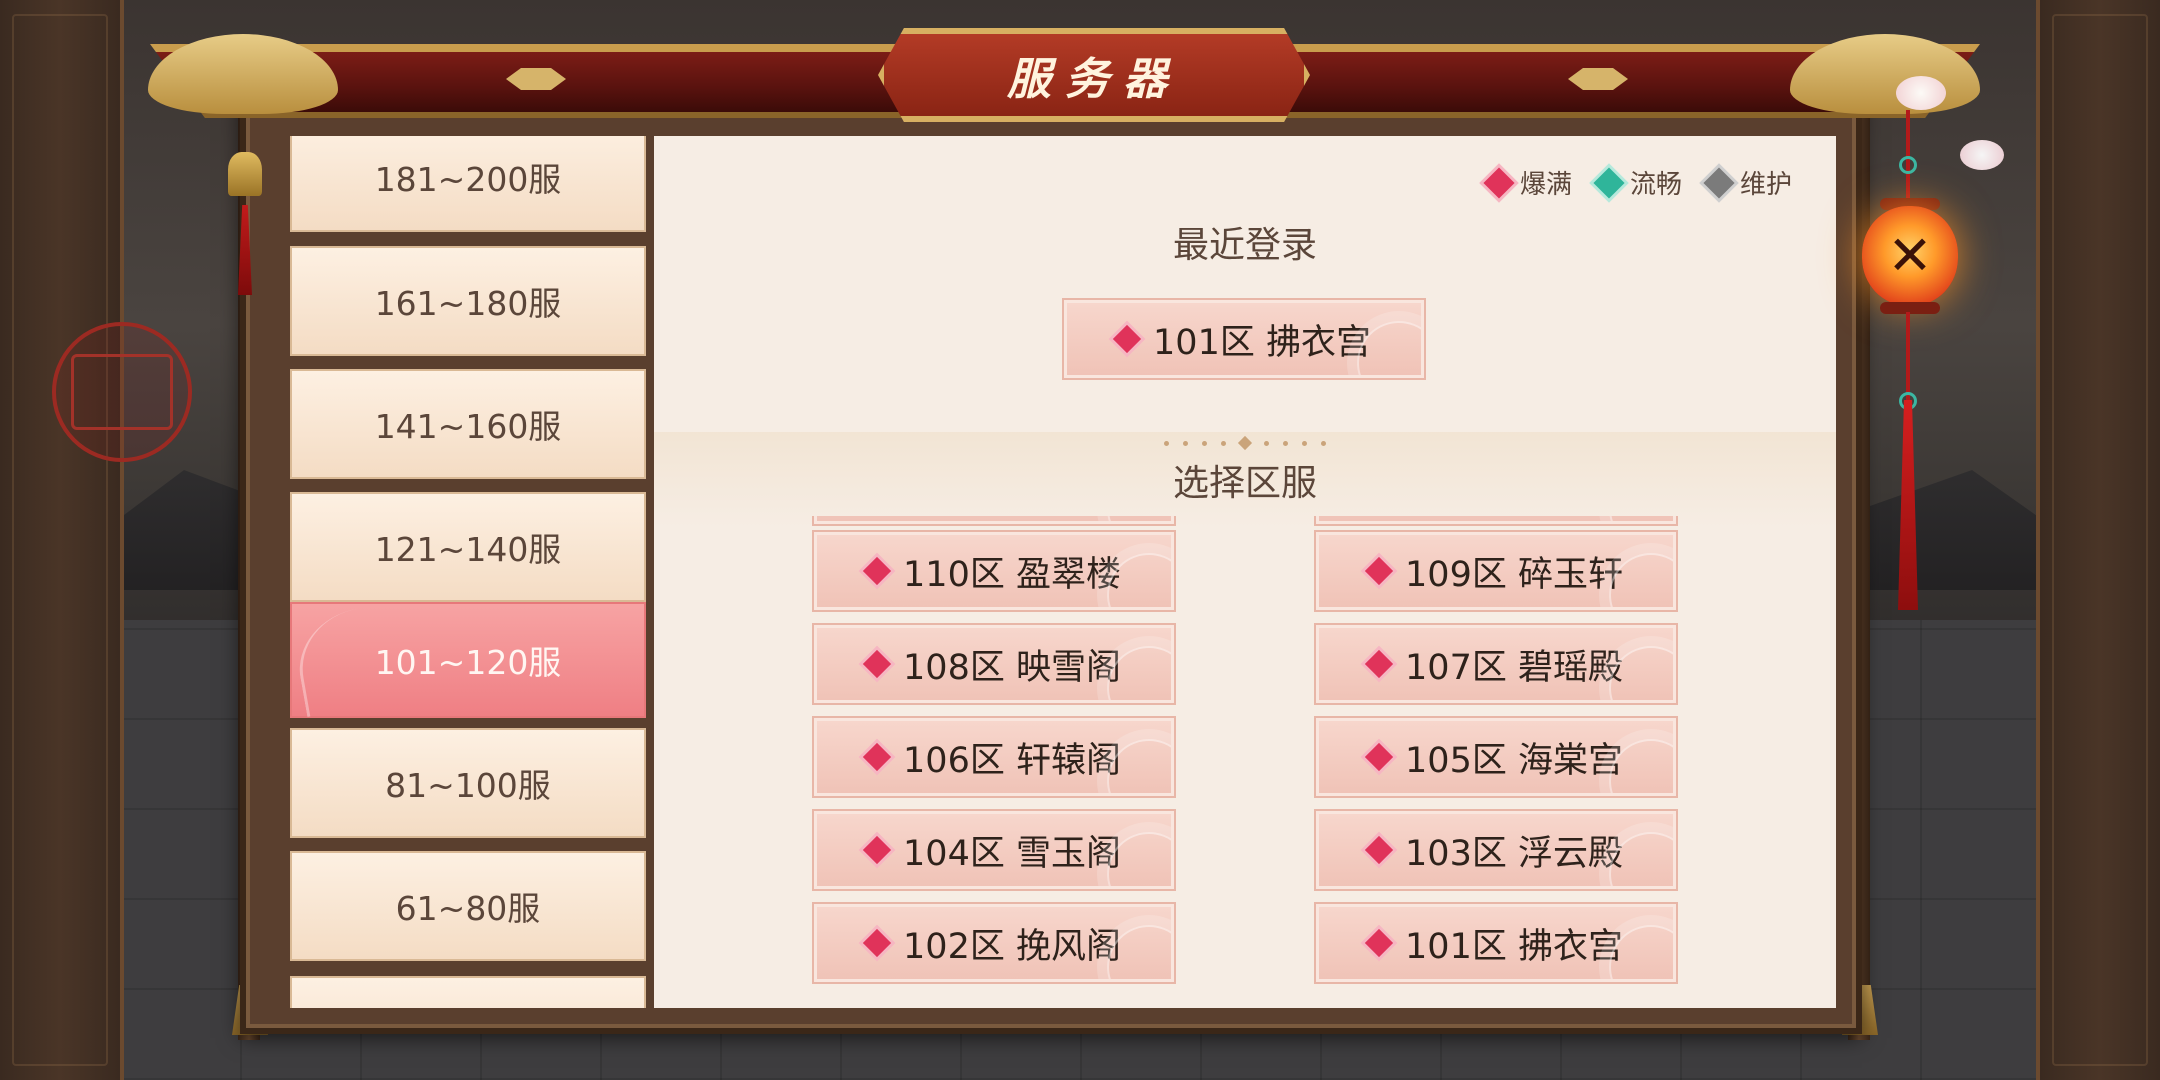 This screenshot has height=1080, width=2160. I want to click on bell-icon, so click(245, 174).